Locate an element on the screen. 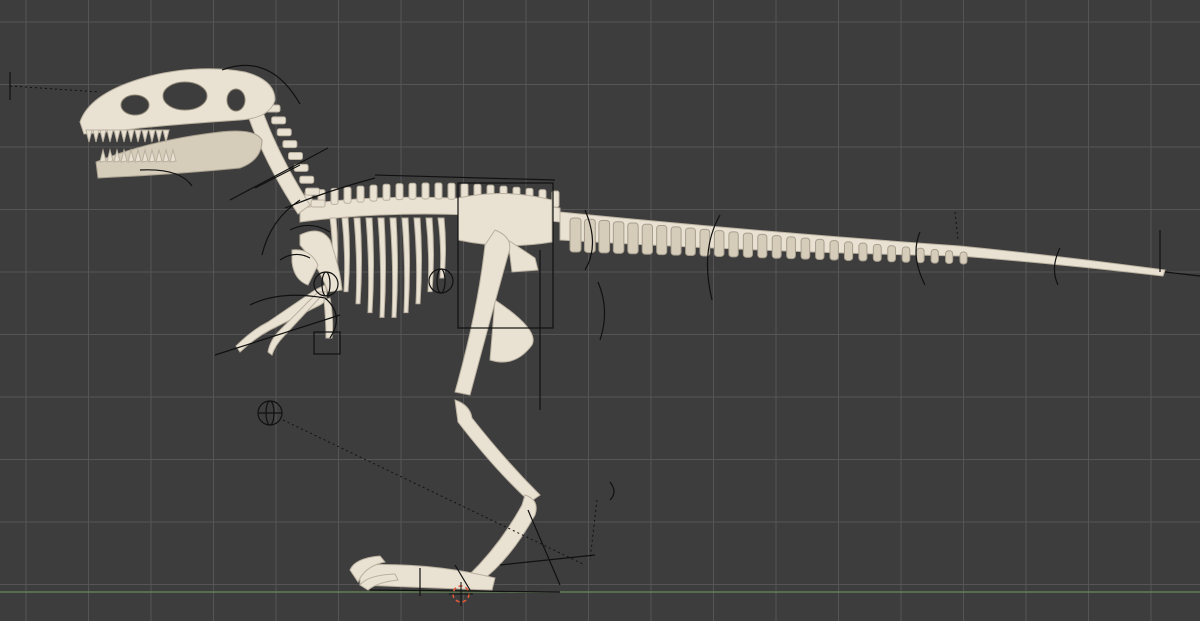 This screenshot has width=1200, height=621. skull is located at coordinates (177, 123).